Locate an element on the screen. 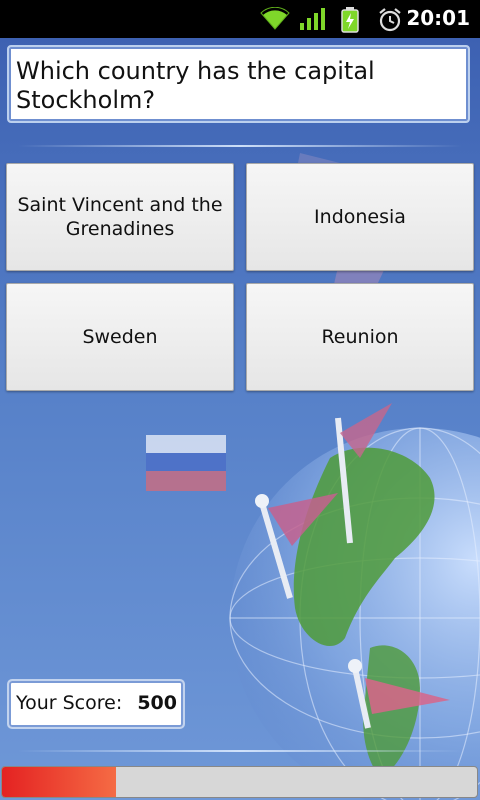  question-box: Which country has the capital Stockholm? is located at coordinates (238, 84).